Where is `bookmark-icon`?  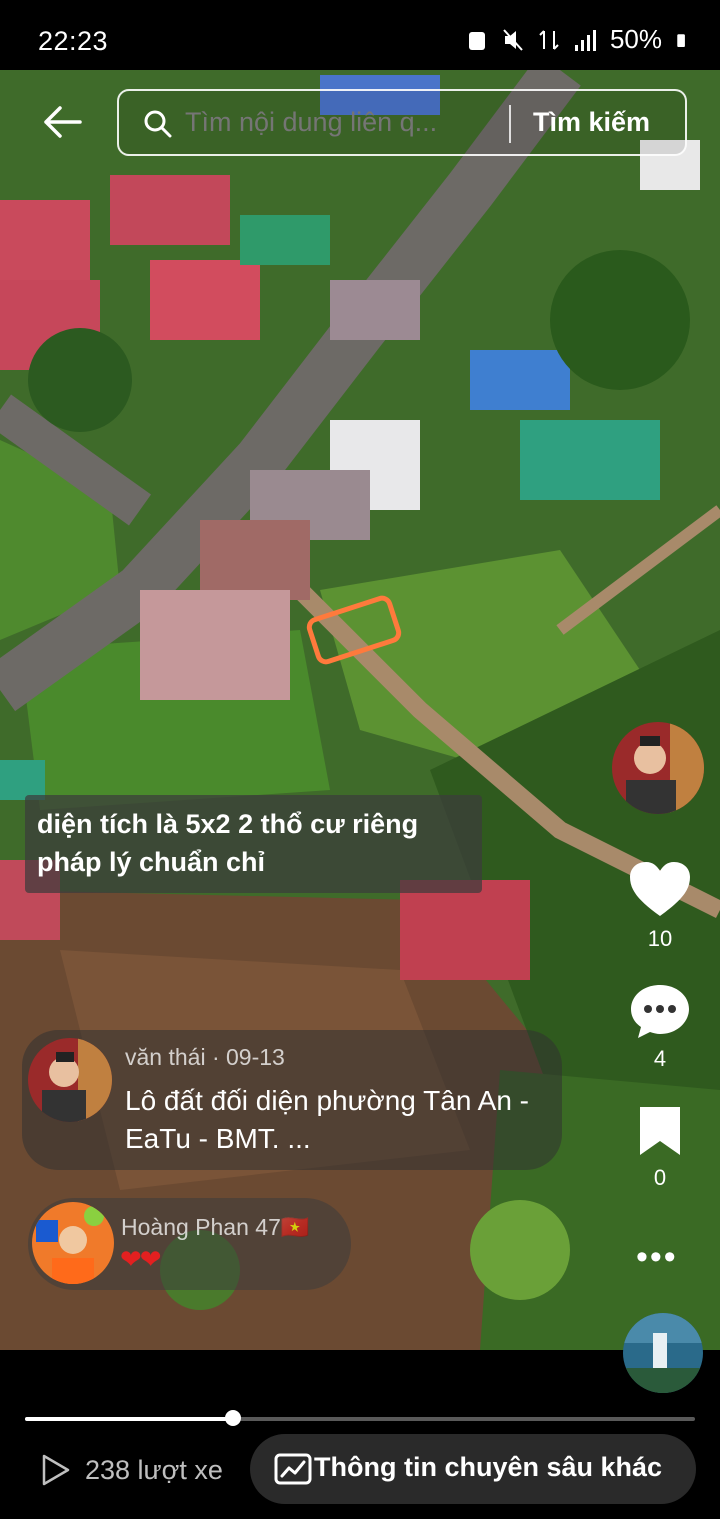 bookmark-icon is located at coordinates (660, 1131).